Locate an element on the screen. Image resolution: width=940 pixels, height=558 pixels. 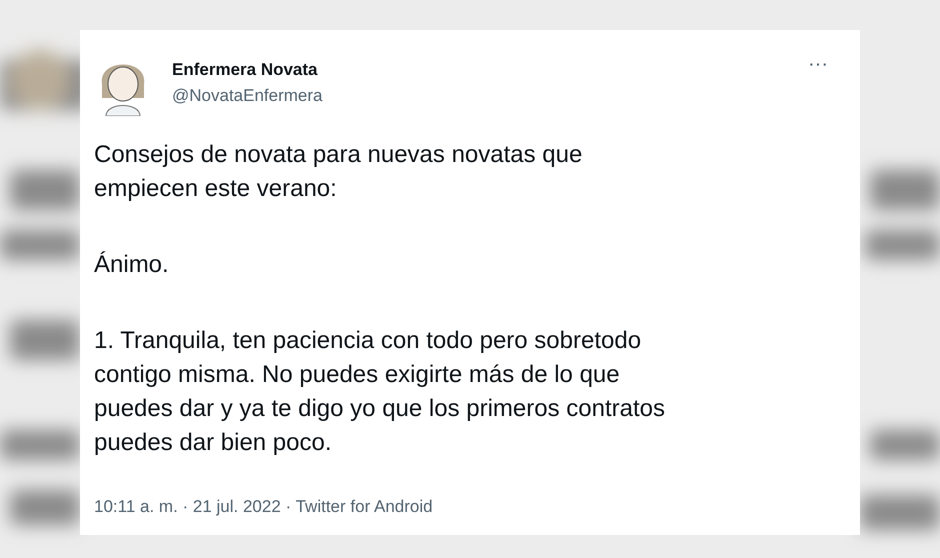
tweet-meta: 10:11 a. m. · 21 jul. 2022 · Twitter for Android is located at coordinates (264, 507).